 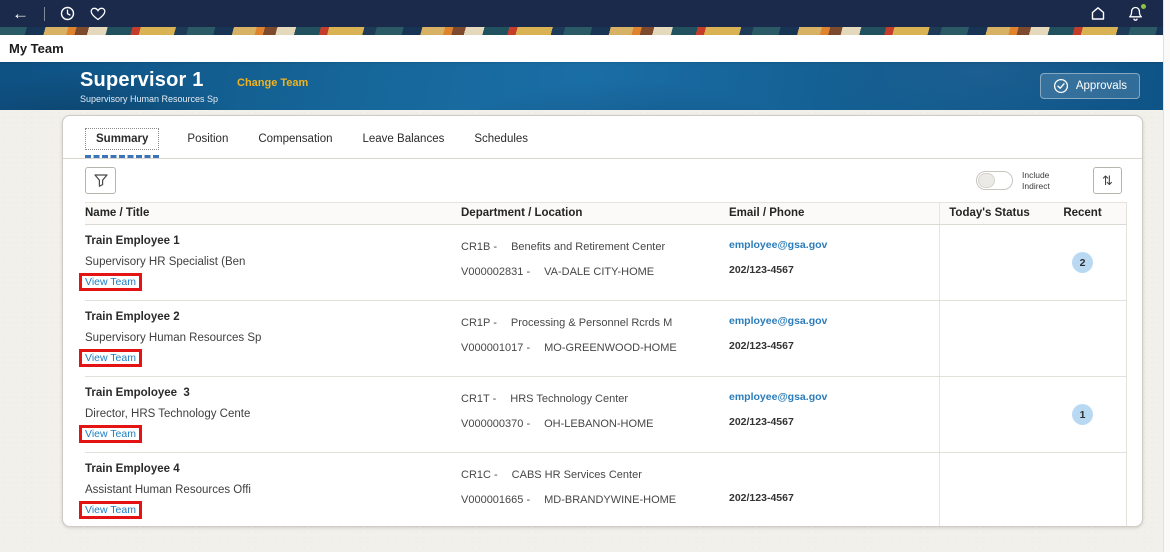 I want to click on tab-leave-balances: Leave Balances, so click(x=404, y=143).